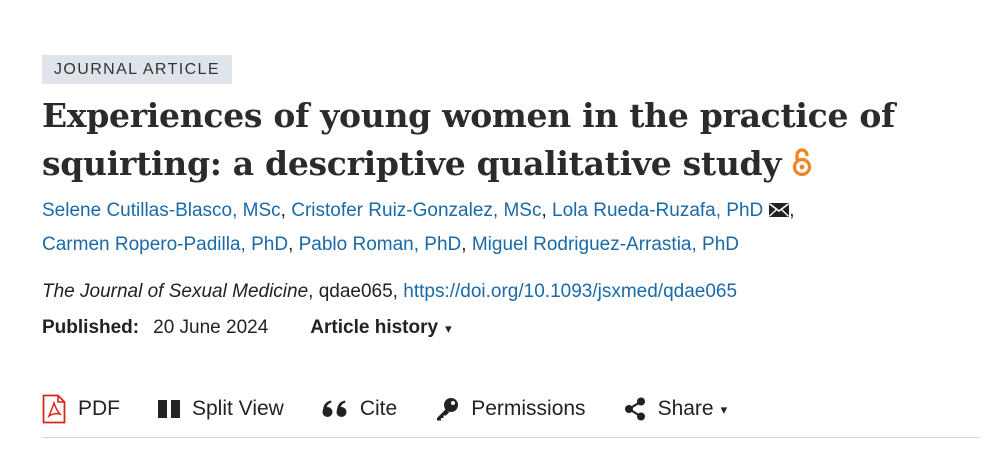 The height and width of the screenshot is (449, 1000). I want to click on published-date: 20 June 2024, so click(211, 327).